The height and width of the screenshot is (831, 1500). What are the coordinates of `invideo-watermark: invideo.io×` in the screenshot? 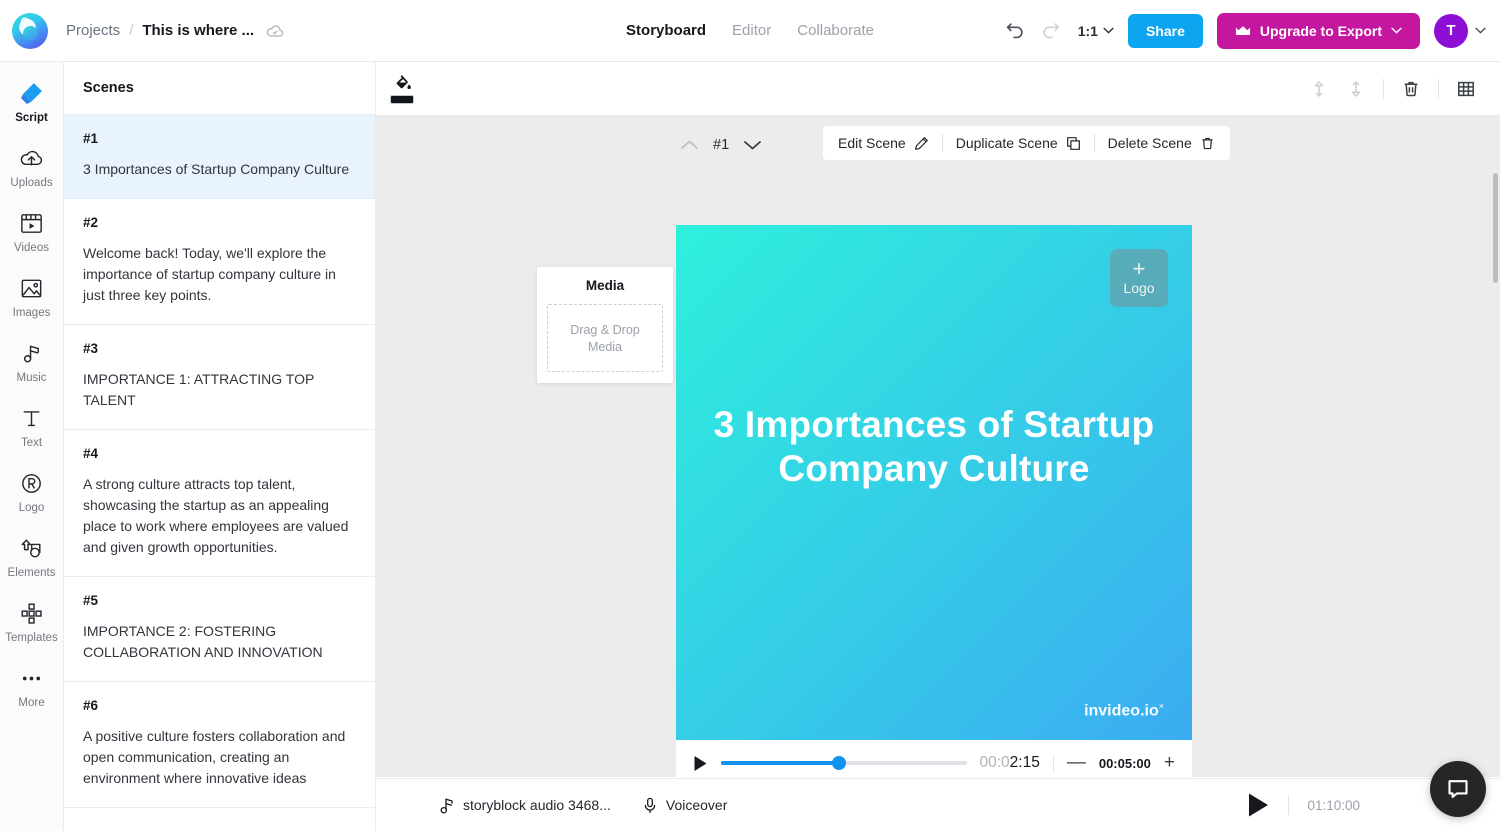 It's located at (1124, 710).